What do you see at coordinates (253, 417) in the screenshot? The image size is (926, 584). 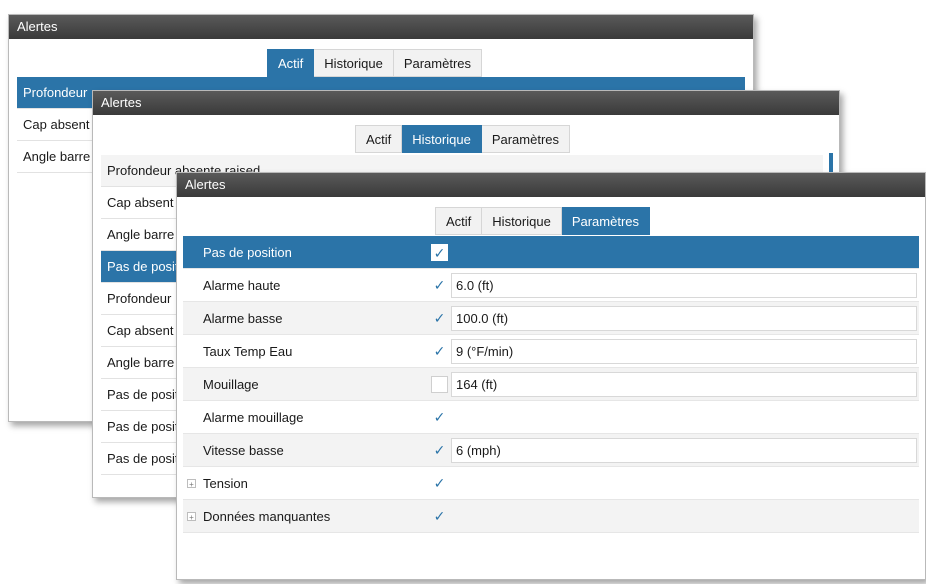 I see `setting-label: Alarme mouillage` at bounding box center [253, 417].